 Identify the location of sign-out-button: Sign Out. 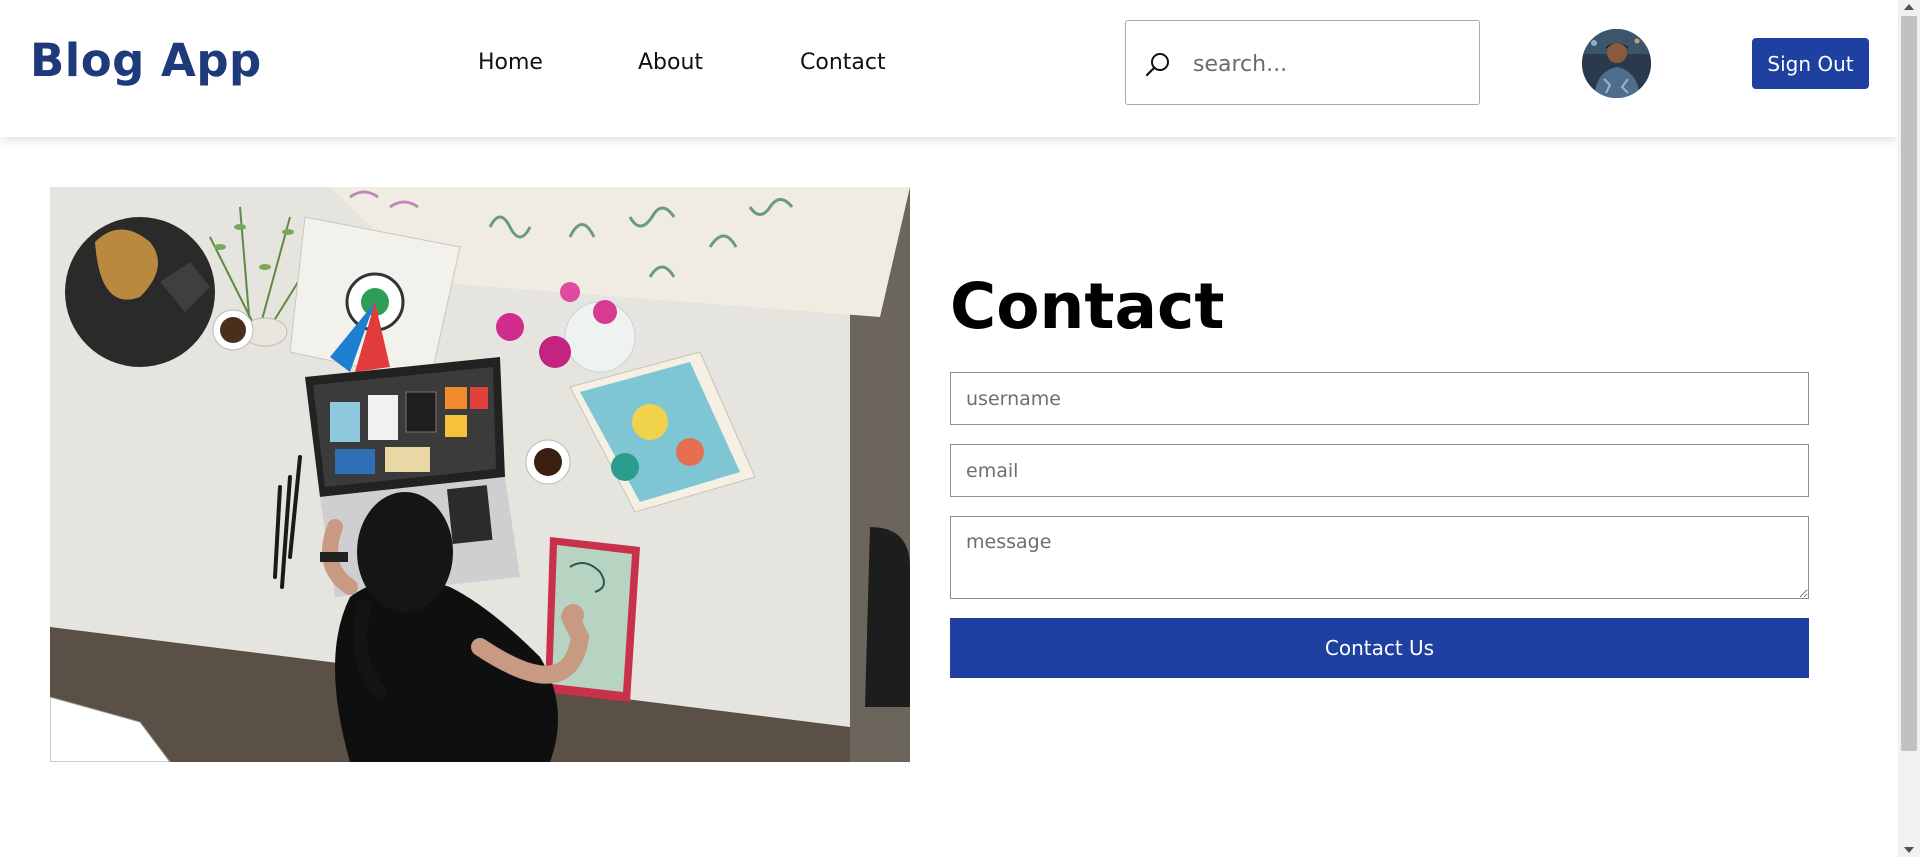
(1810, 63).